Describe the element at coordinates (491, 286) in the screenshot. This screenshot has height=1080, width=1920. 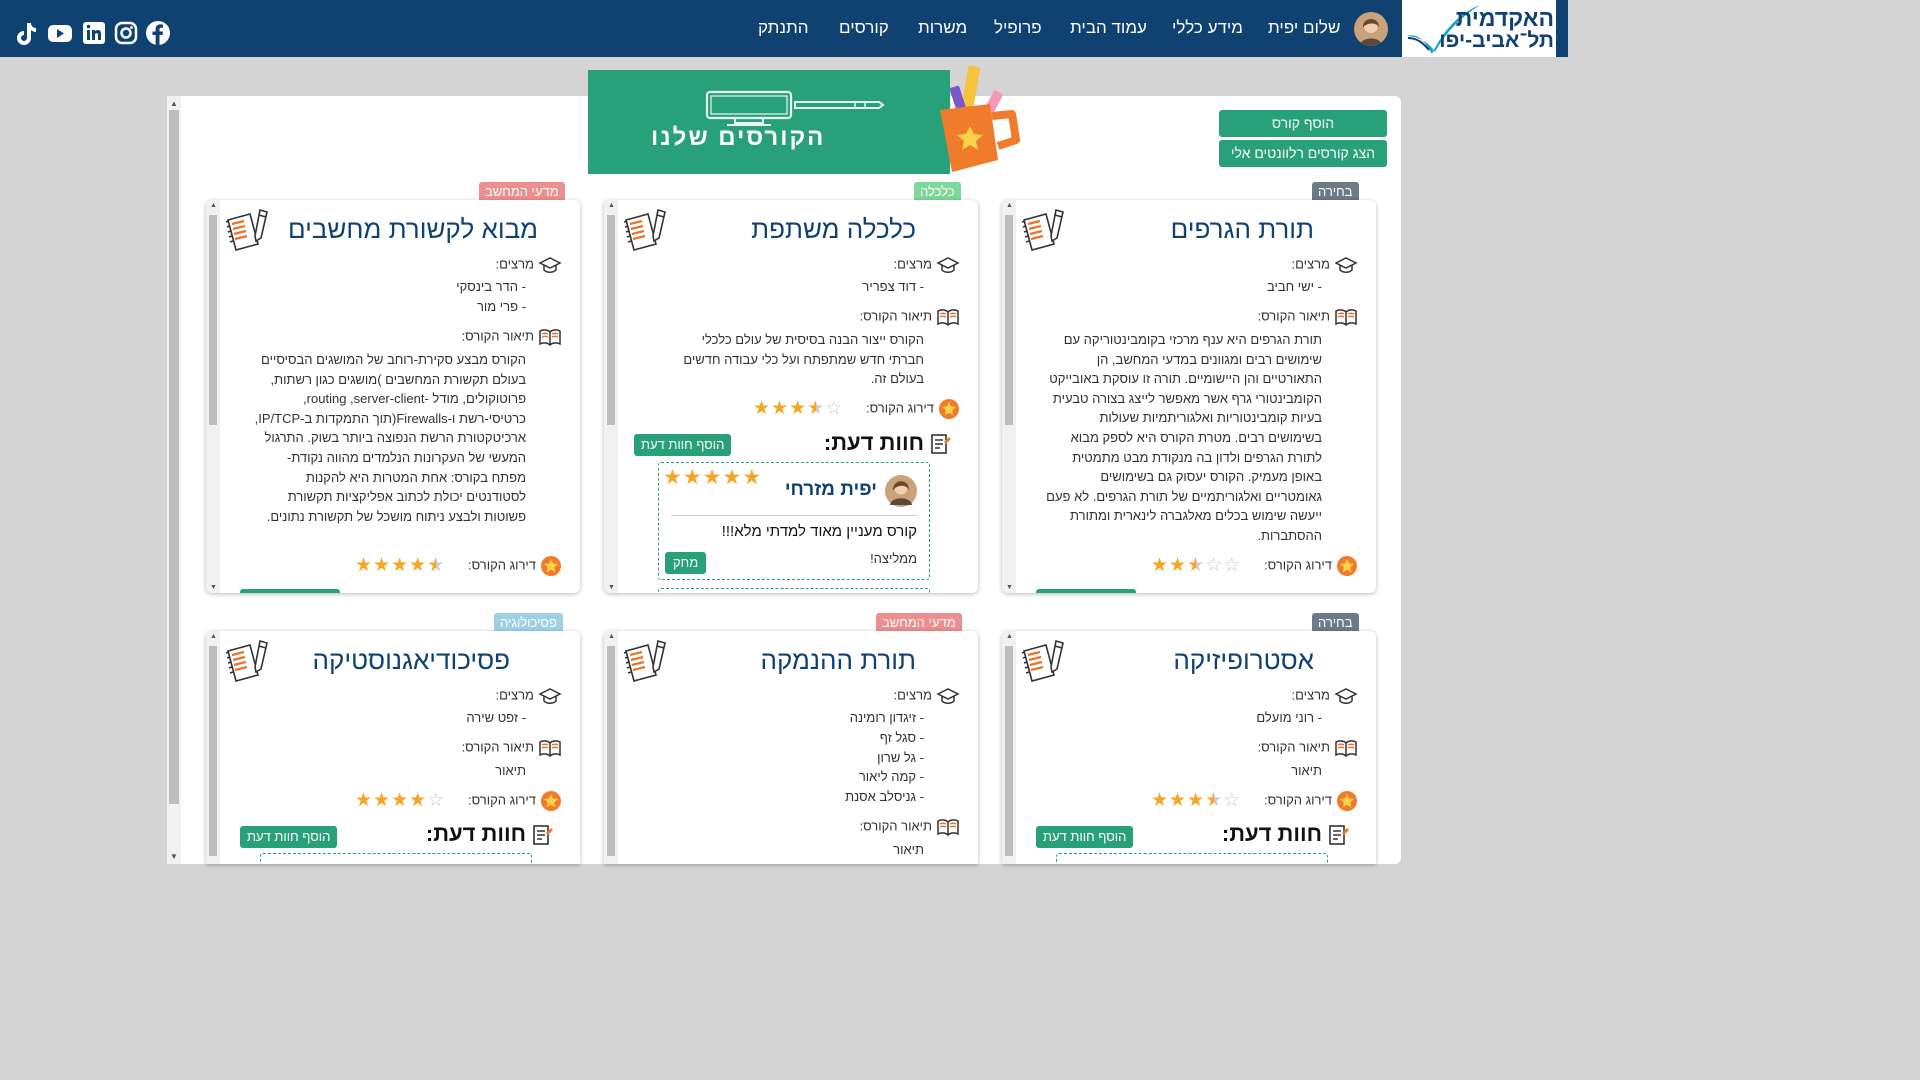
I see `lecturer-name: - הדר בינסקי` at that location.